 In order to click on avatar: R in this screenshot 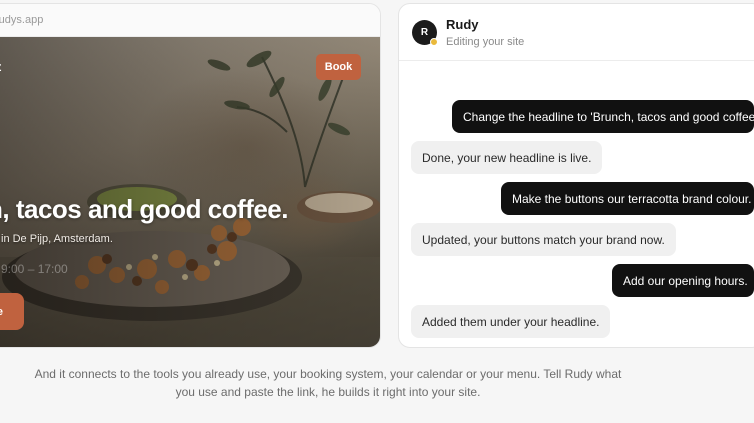, I will do `click(425, 32)`.